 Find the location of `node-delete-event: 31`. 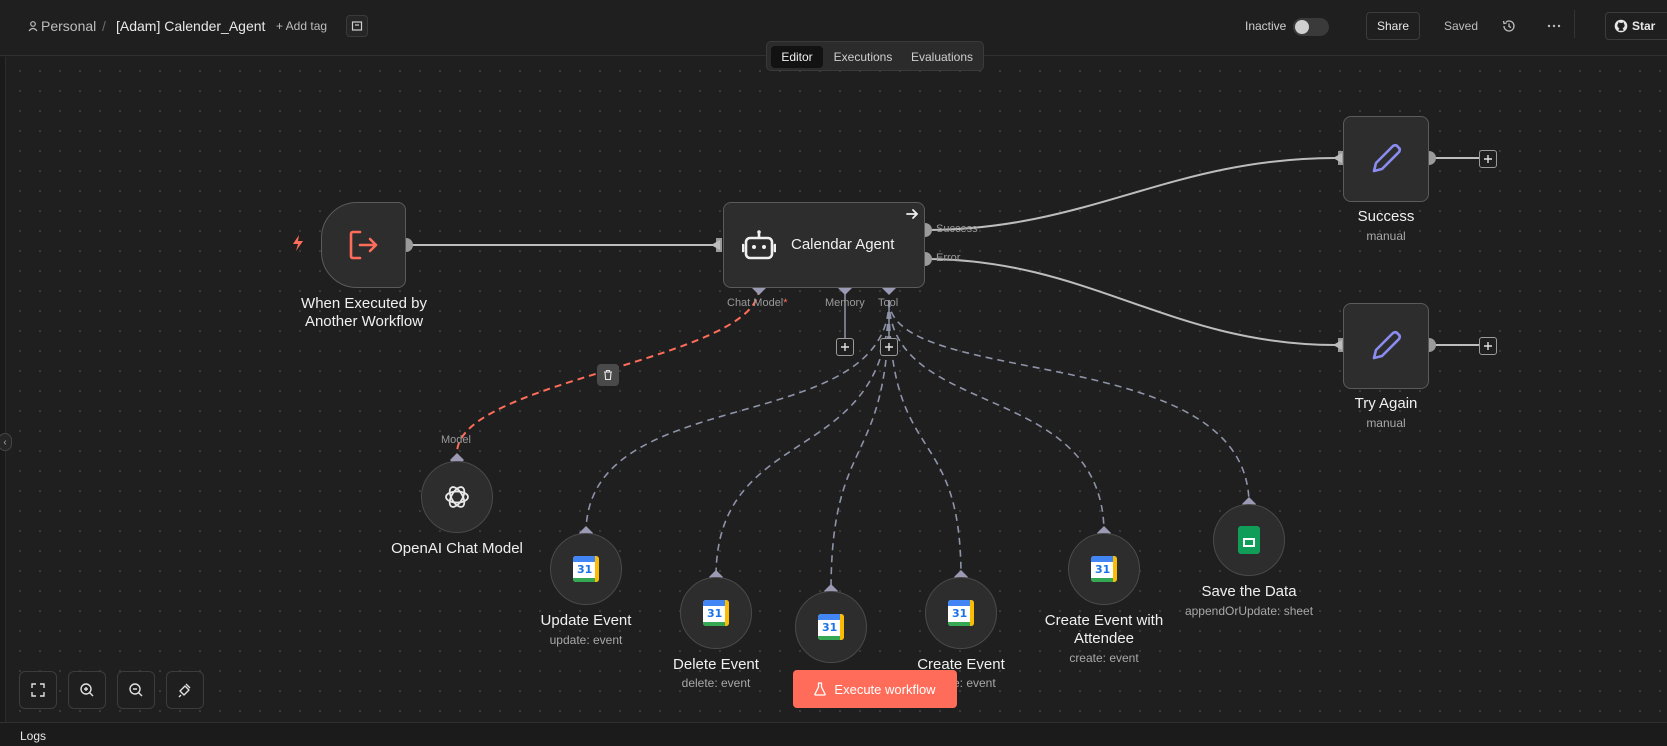

node-delete-event: 31 is located at coordinates (716, 613).